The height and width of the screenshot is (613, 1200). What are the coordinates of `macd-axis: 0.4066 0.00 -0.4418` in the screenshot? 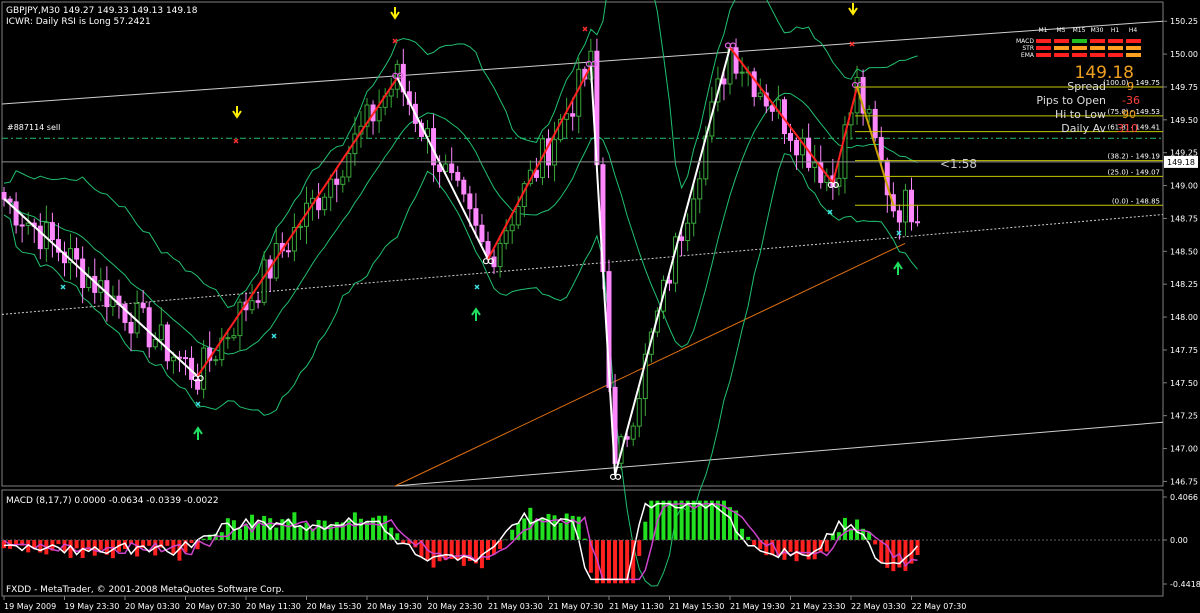 It's located at (1181, 541).